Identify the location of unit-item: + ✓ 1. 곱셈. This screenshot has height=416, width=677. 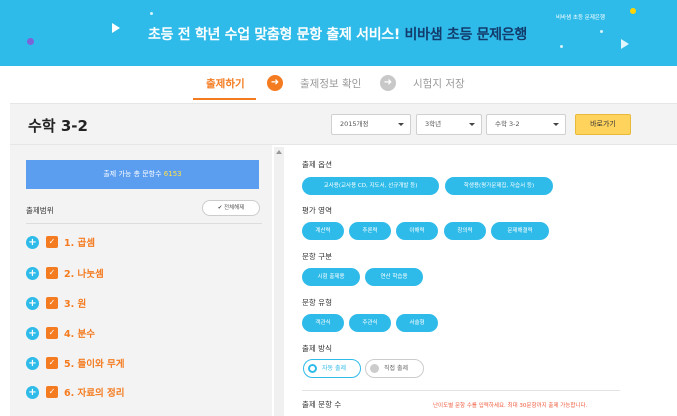
(60, 242).